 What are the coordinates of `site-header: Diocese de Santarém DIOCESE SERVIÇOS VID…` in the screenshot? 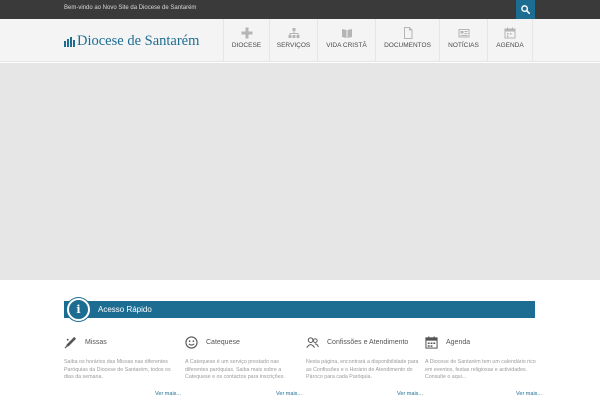 It's located at (300, 40).